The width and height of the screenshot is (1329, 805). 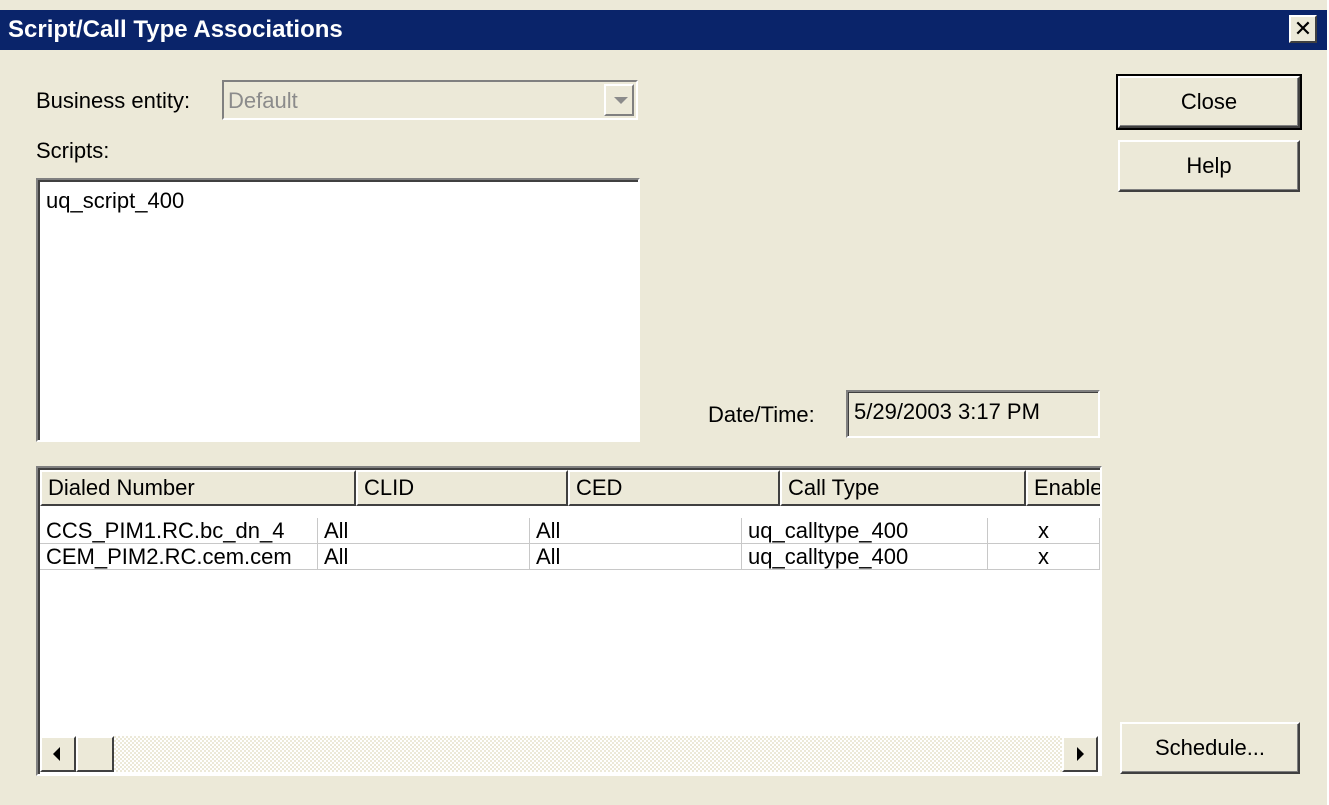 What do you see at coordinates (338, 310) in the screenshot?
I see `scripts-list: uq_script_400` at bounding box center [338, 310].